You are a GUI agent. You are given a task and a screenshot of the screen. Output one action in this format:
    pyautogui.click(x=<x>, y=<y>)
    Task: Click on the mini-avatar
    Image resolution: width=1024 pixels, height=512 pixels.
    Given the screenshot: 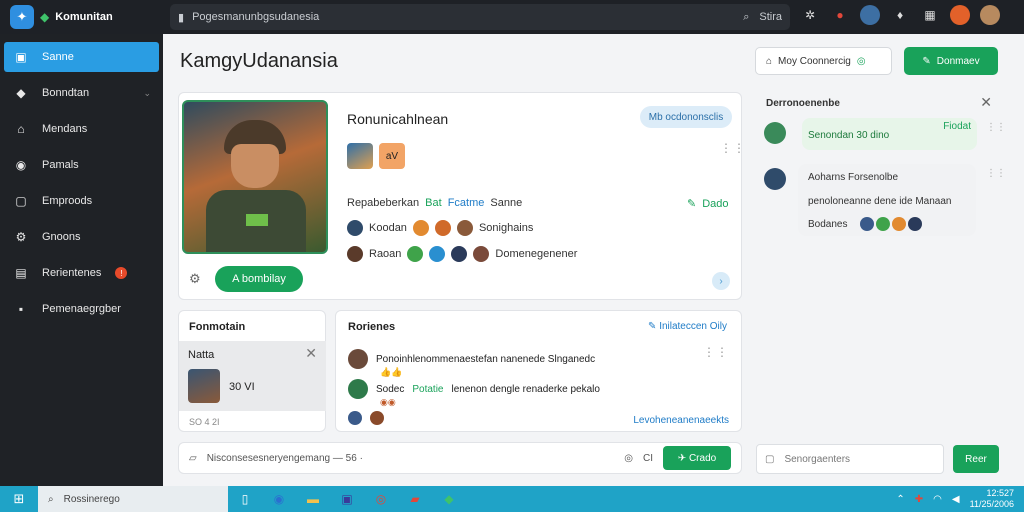 What is the action you would take?
    pyautogui.click(x=360, y=156)
    